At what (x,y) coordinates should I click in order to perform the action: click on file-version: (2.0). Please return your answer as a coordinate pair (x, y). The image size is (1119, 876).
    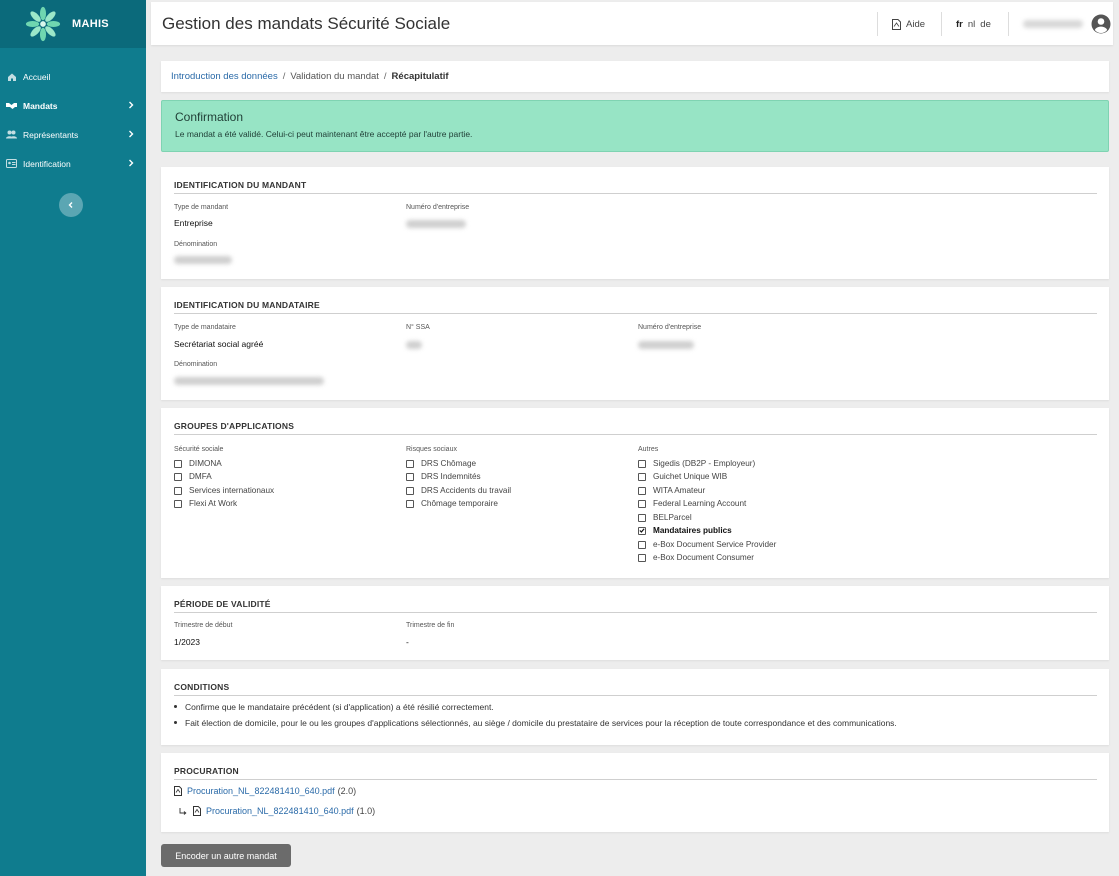
    Looking at the image, I should click on (347, 791).